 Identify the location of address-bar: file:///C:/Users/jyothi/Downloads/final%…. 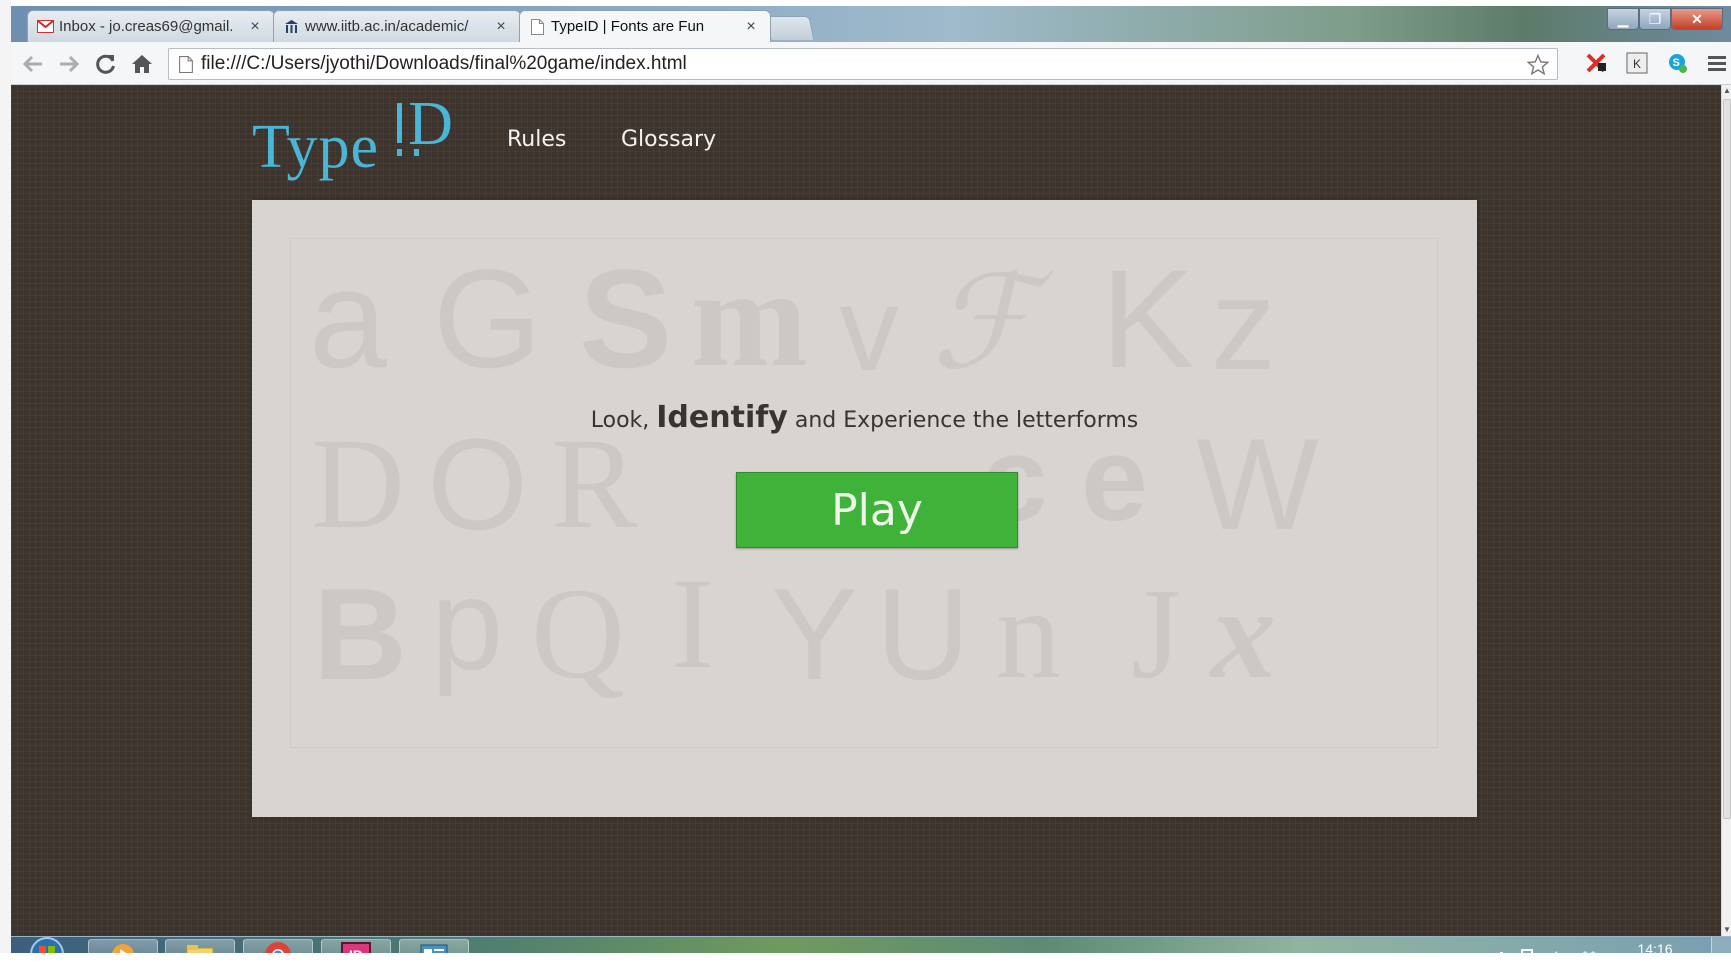
(863, 64).